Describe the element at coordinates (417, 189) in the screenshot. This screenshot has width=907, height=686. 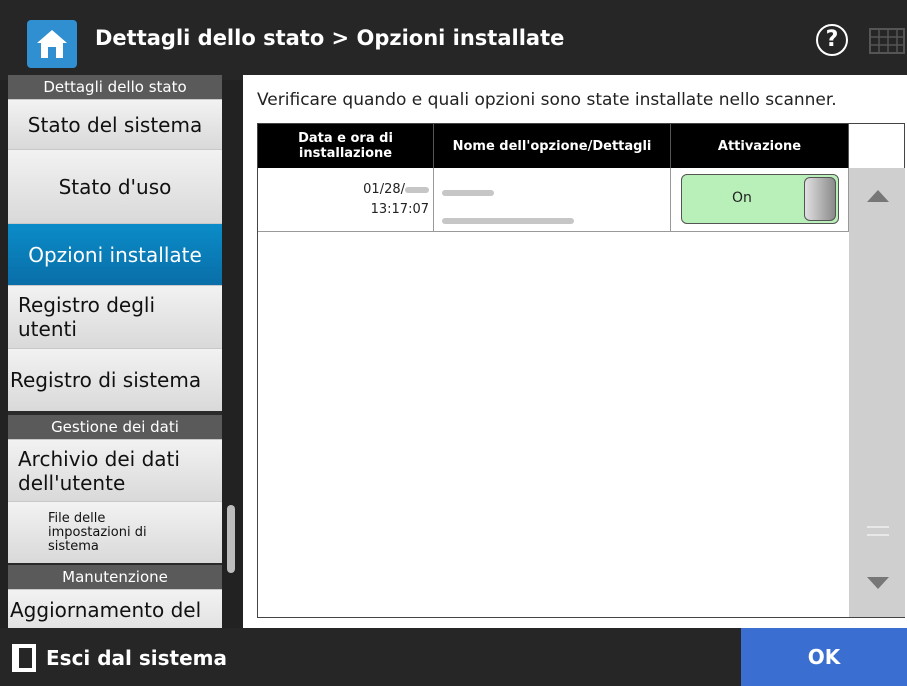
I see `redacted-year` at that location.